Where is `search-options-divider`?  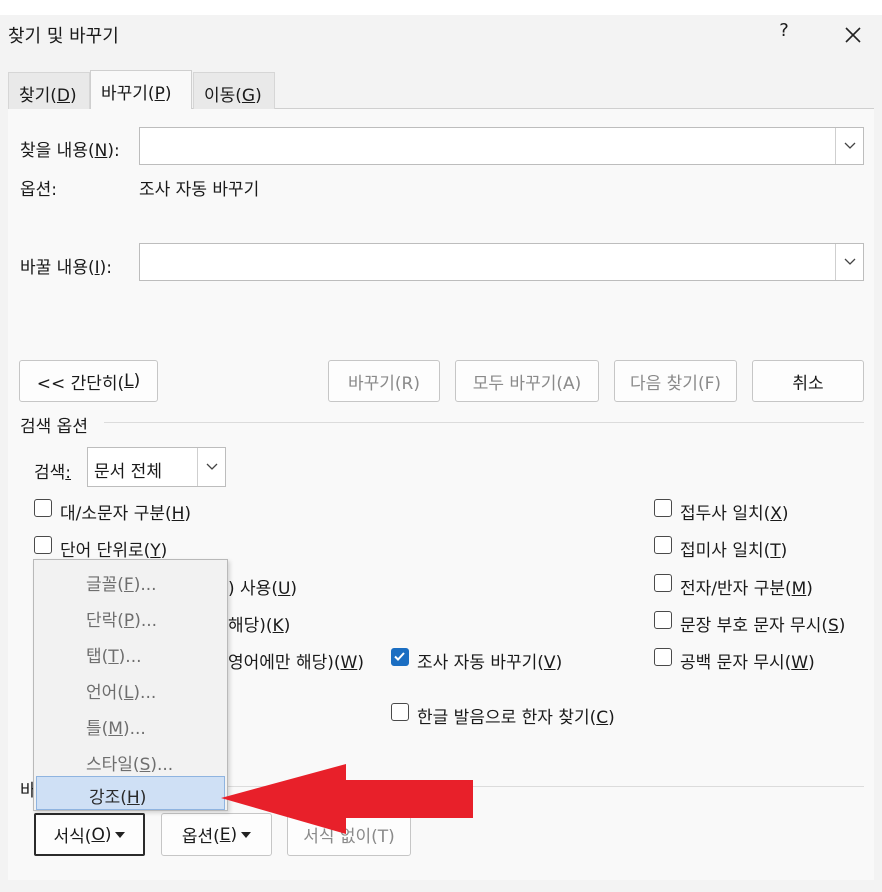 search-options-divider is located at coordinates (484, 422).